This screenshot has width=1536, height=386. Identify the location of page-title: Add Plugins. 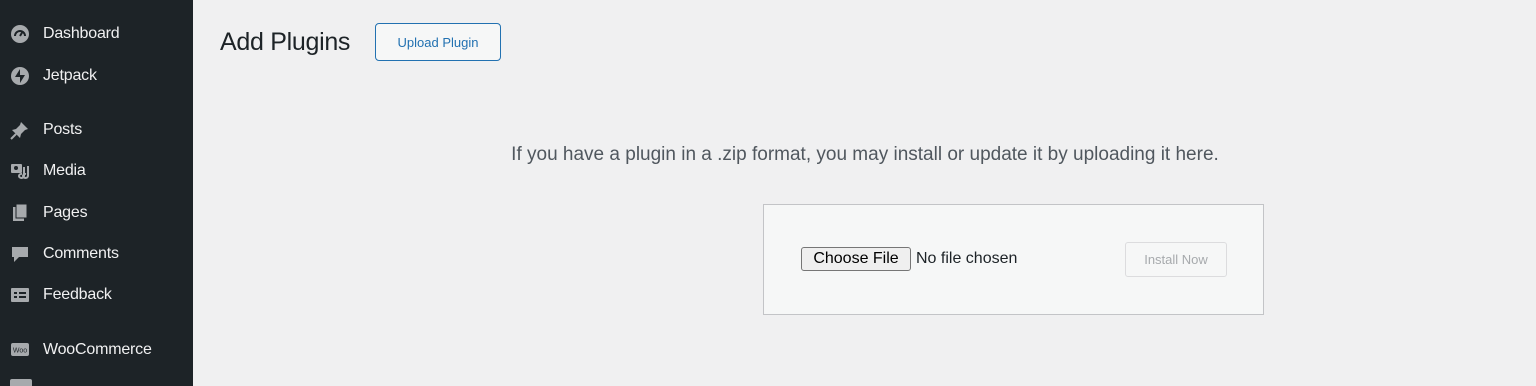
(285, 42).